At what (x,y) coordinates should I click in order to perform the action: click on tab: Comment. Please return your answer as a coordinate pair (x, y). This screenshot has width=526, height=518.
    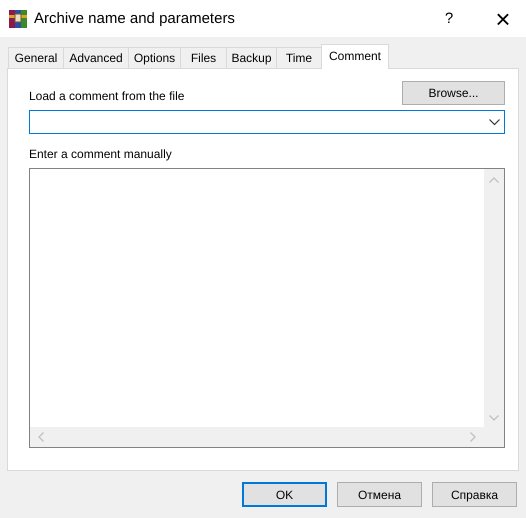
    Looking at the image, I should click on (355, 56).